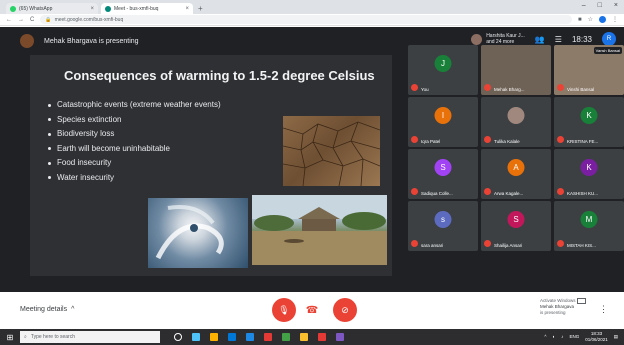 Image resolution: width=624 pixels, height=345 pixels. I want to click on close-window-icon: ×, so click(616, 5).